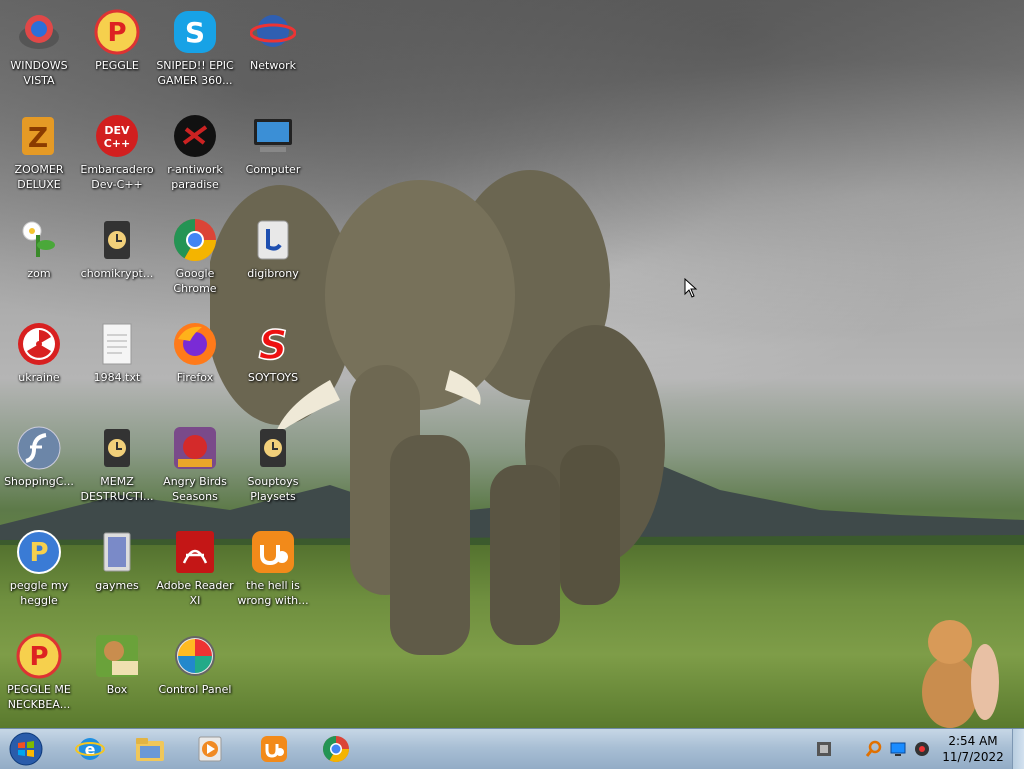 Image resolution: width=1024 pixels, height=771 pixels. What do you see at coordinates (117, 65) in the screenshot?
I see `icon-label: PEGGLE` at bounding box center [117, 65].